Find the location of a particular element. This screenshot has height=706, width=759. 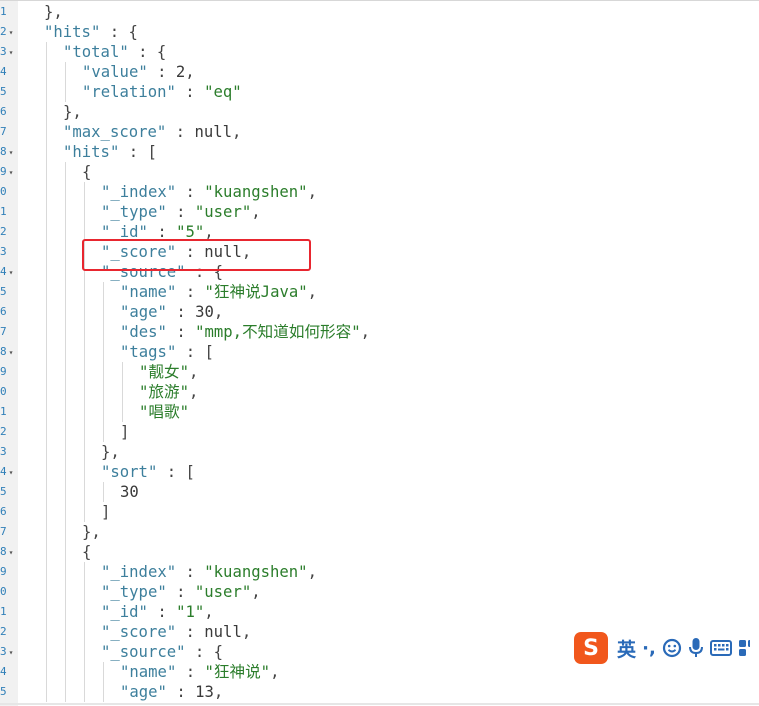

token-punc: { is located at coordinates (87, 172).